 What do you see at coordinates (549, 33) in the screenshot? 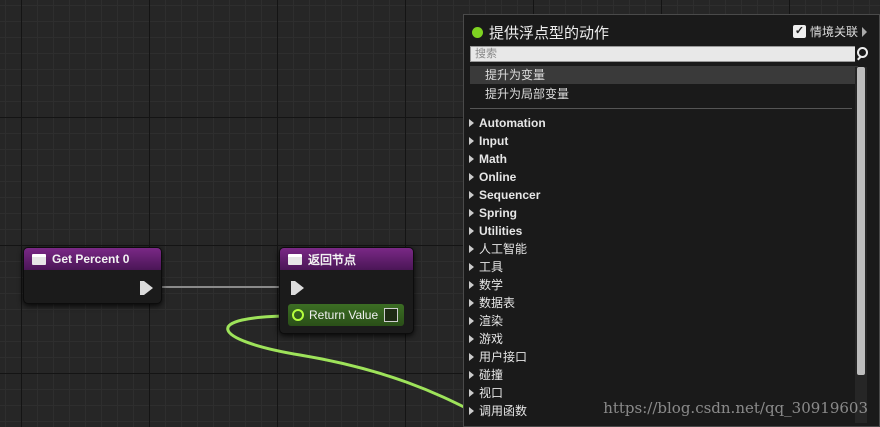
I see `menu-title: 提供浮点型的动作` at bounding box center [549, 33].